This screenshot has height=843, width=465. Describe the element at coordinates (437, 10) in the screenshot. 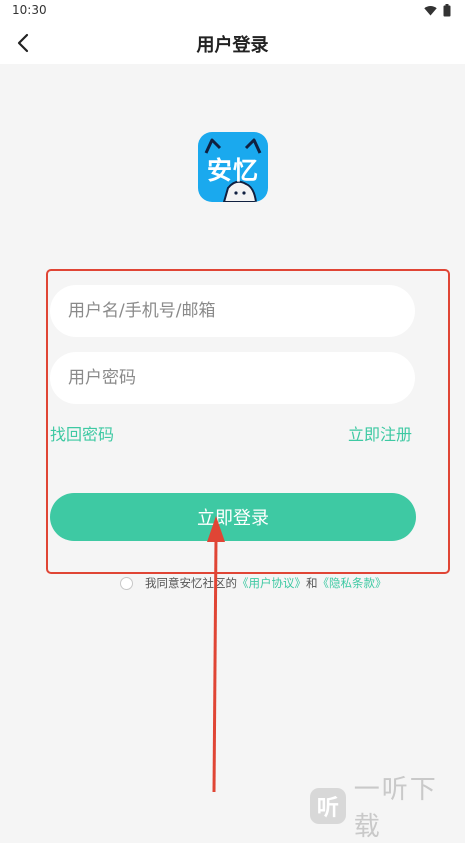

I see `status-icons` at that location.